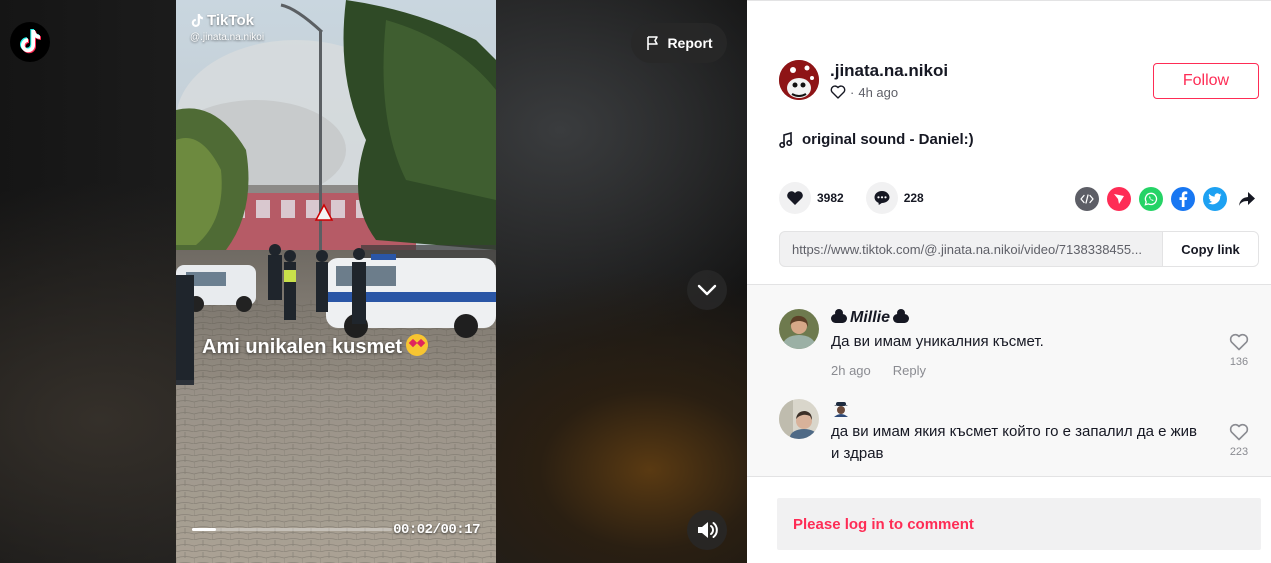  Describe the element at coordinates (1119, 199) in the screenshot. I see `send-icon` at that location.